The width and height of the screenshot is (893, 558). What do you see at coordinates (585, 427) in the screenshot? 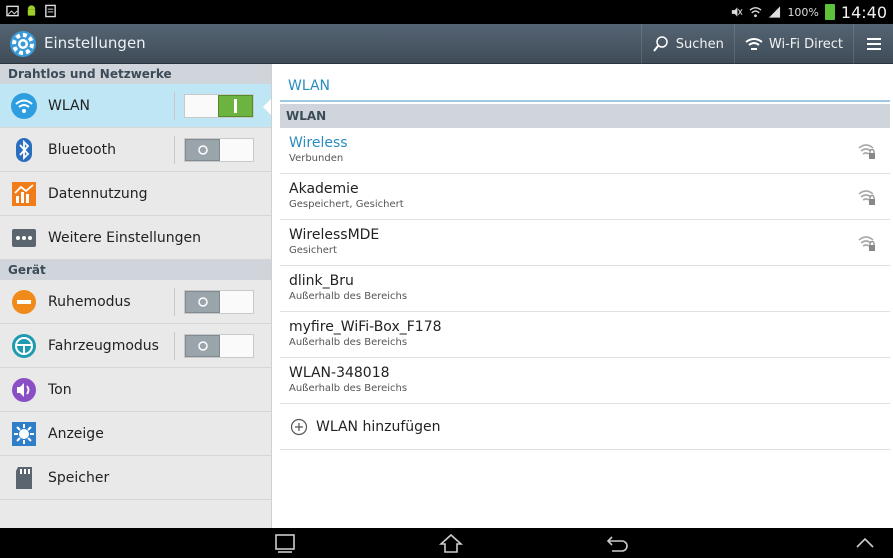
I see `add-network-button: WLAN hinzufügen` at bounding box center [585, 427].